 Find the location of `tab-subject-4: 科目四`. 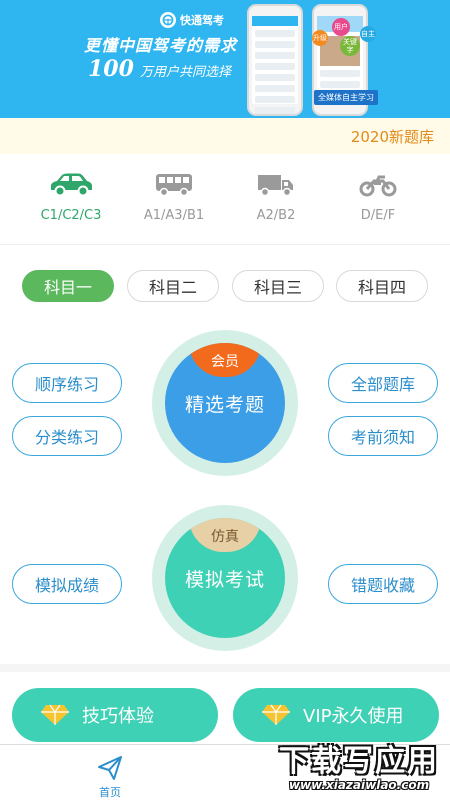

tab-subject-4: 科目四 is located at coordinates (382, 286).